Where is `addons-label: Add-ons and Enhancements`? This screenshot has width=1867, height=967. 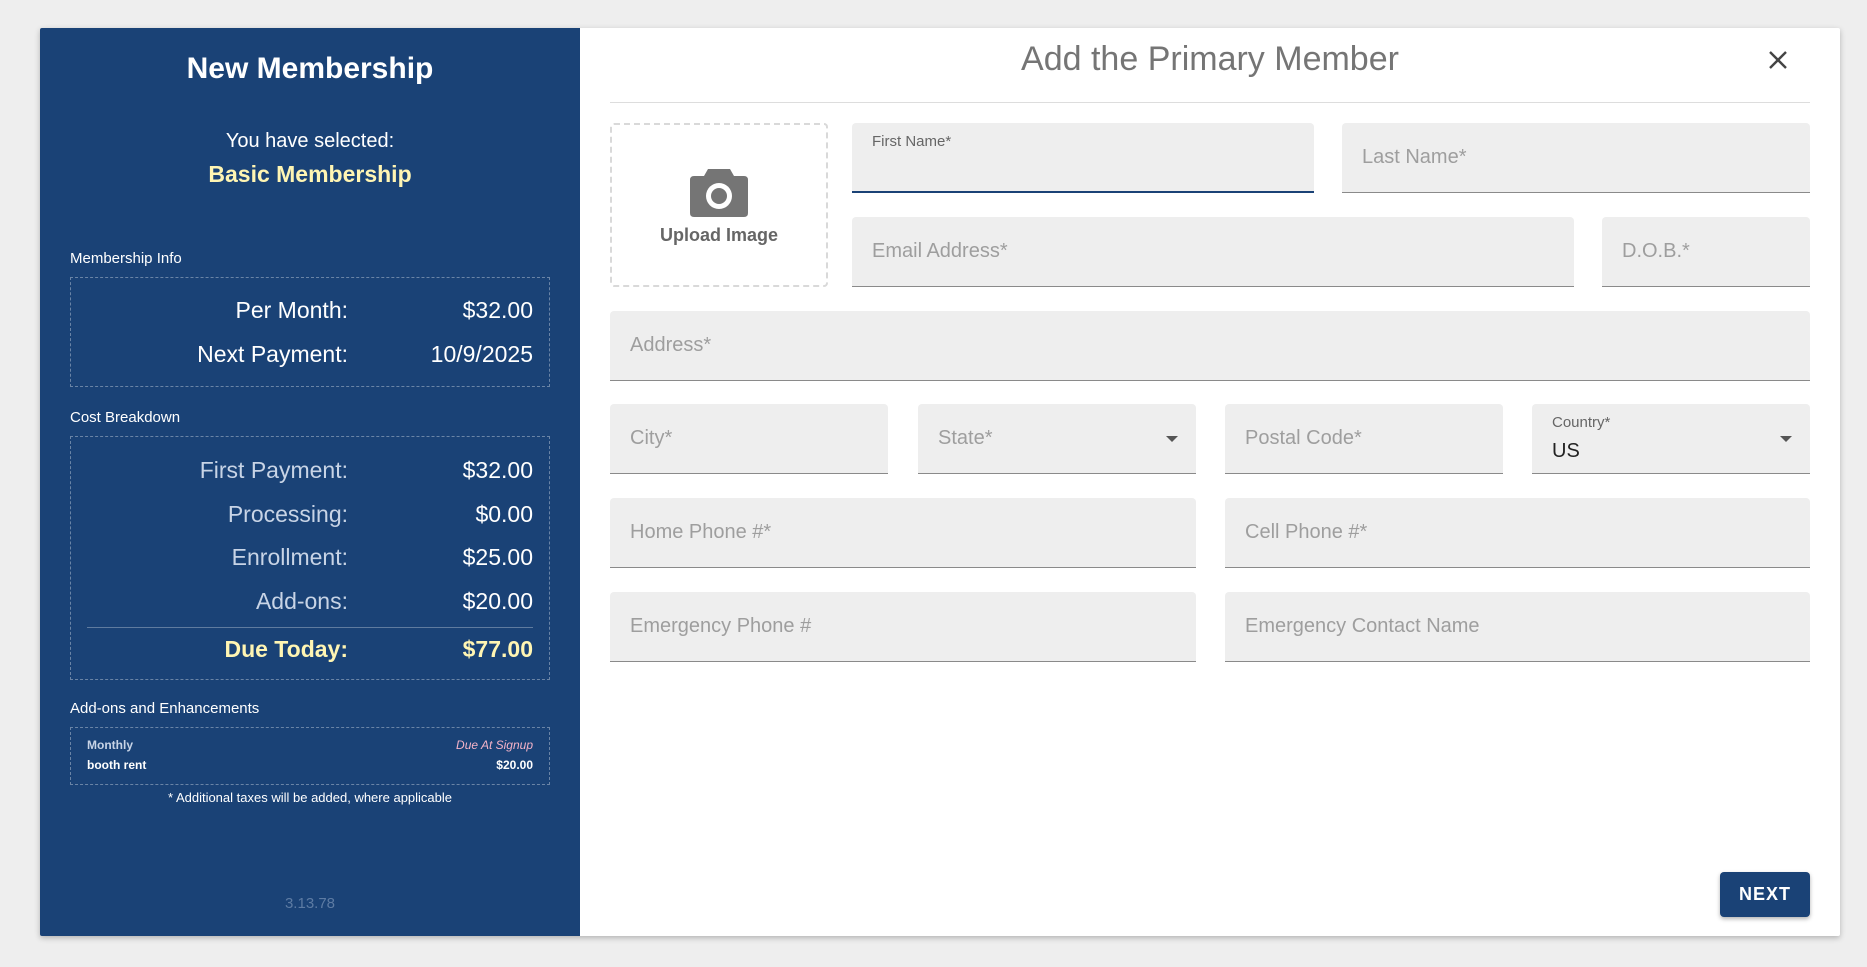
addons-label: Add-ons and Enhancements is located at coordinates (165, 708).